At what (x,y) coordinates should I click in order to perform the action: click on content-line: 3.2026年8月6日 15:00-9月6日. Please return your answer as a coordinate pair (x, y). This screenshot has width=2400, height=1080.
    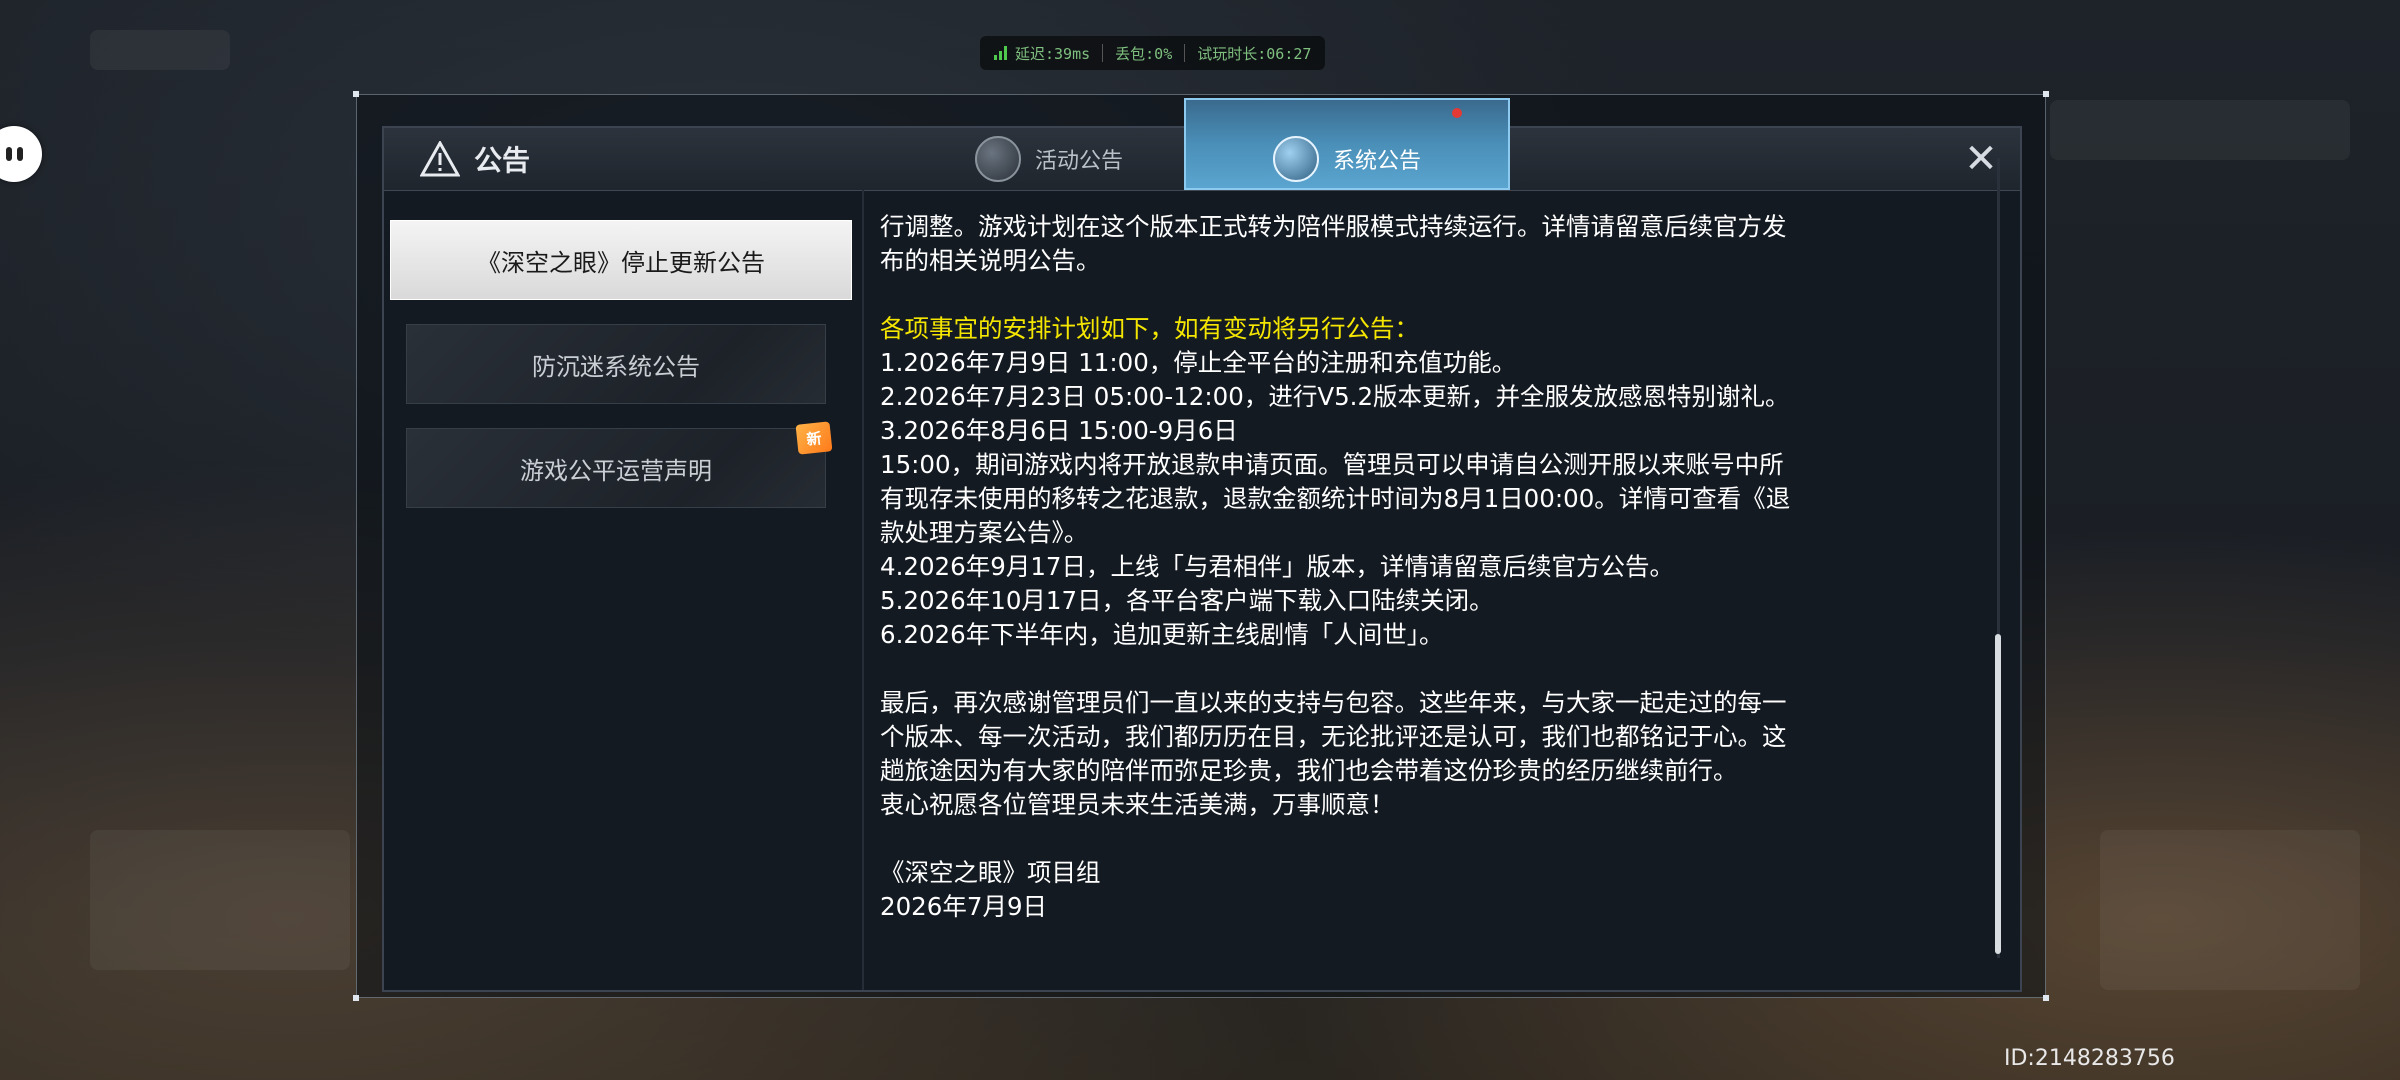
    Looking at the image, I should click on (1059, 430).